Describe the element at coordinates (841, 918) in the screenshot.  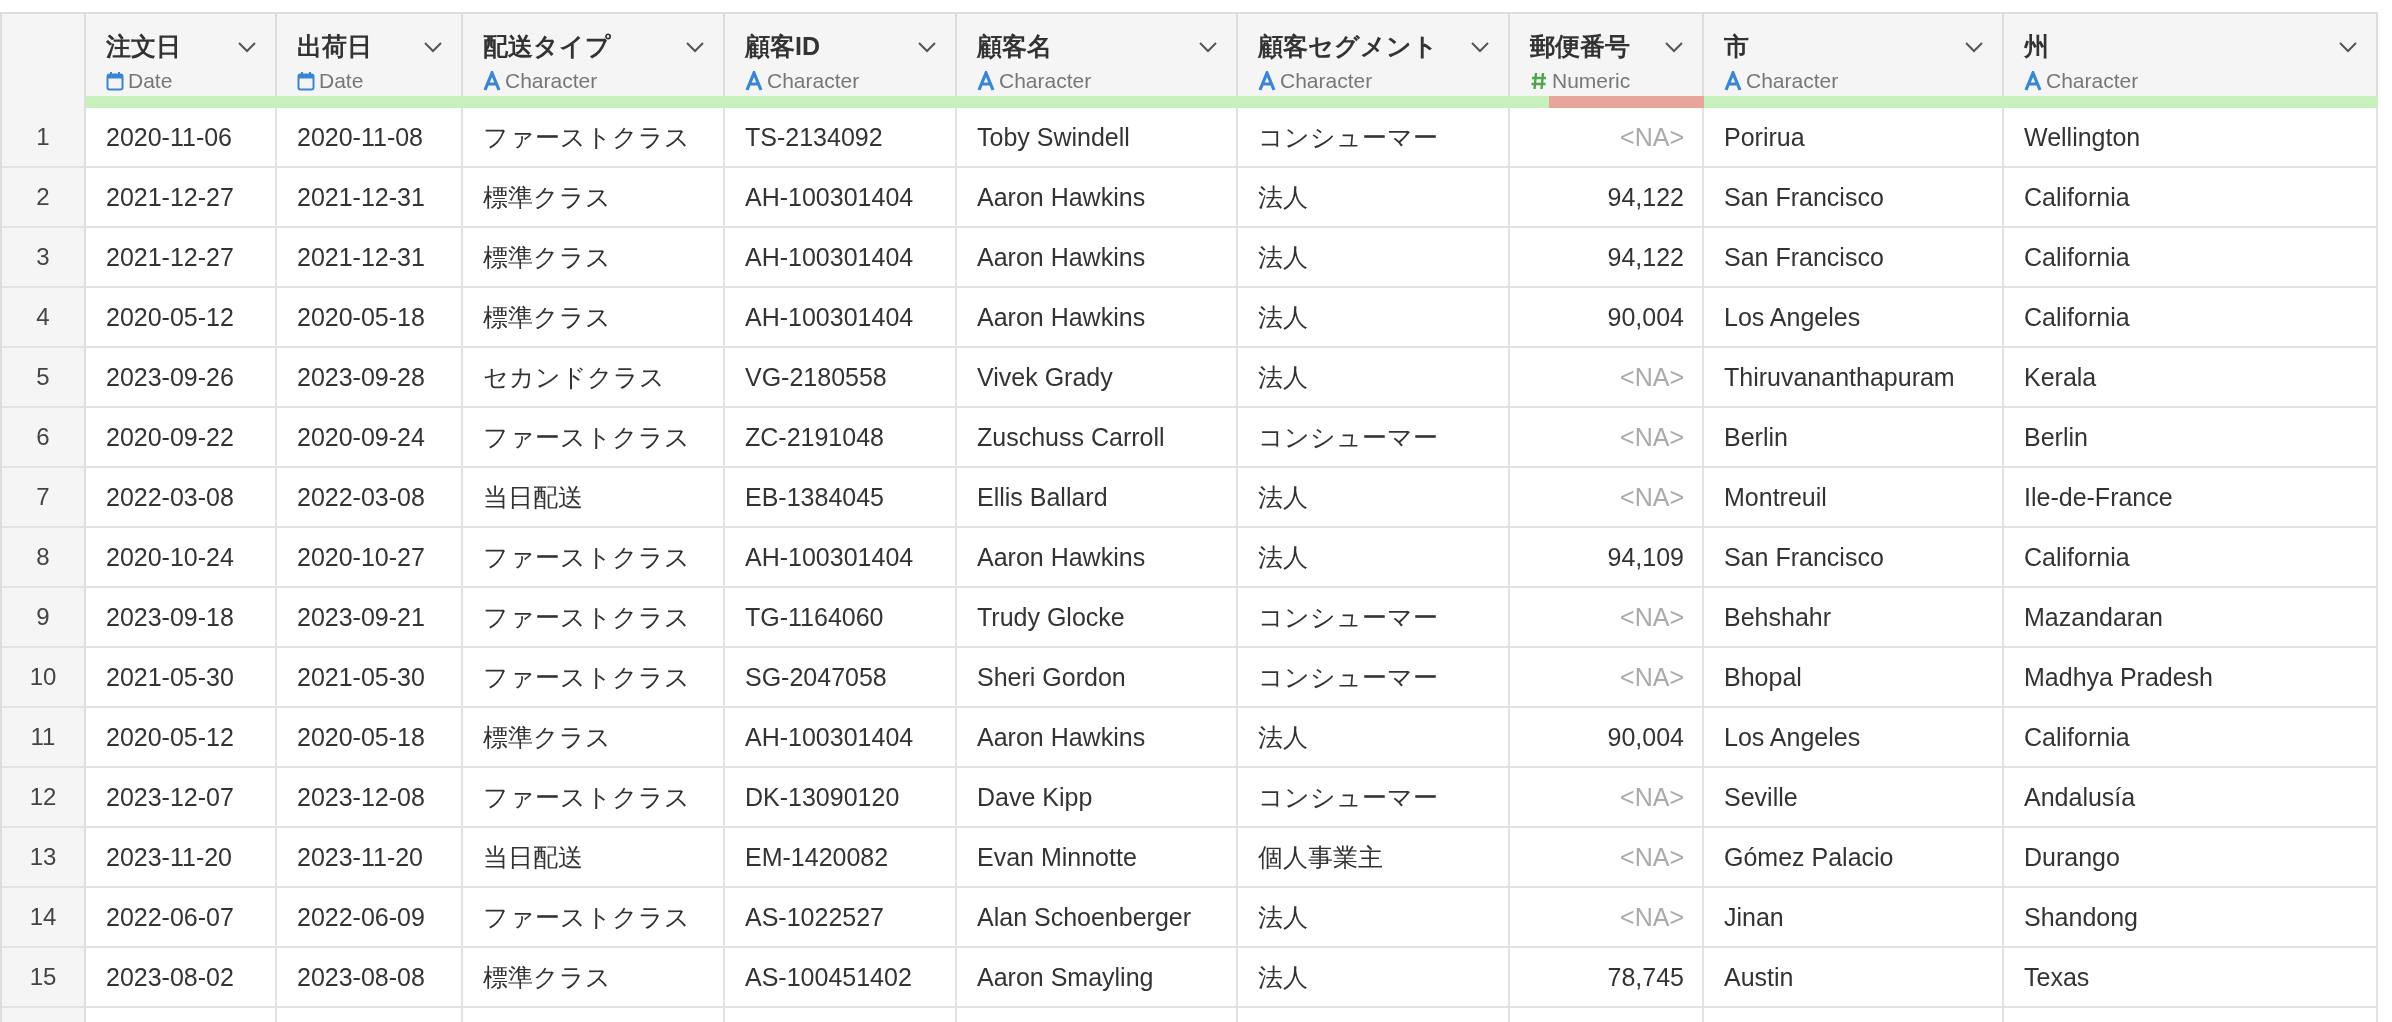
I see `table-cell: AS-1022527` at that location.